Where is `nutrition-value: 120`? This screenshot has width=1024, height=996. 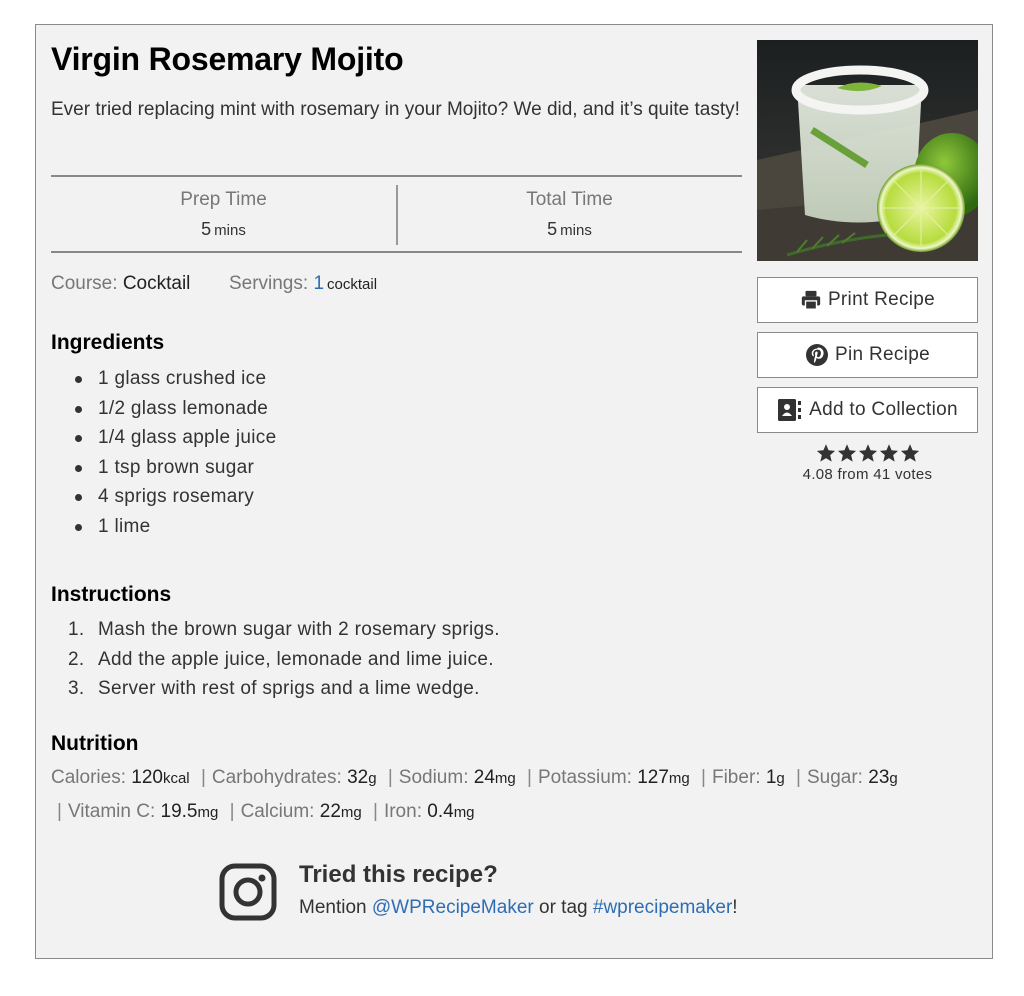 nutrition-value: 120 is located at coordinates (147, 777).